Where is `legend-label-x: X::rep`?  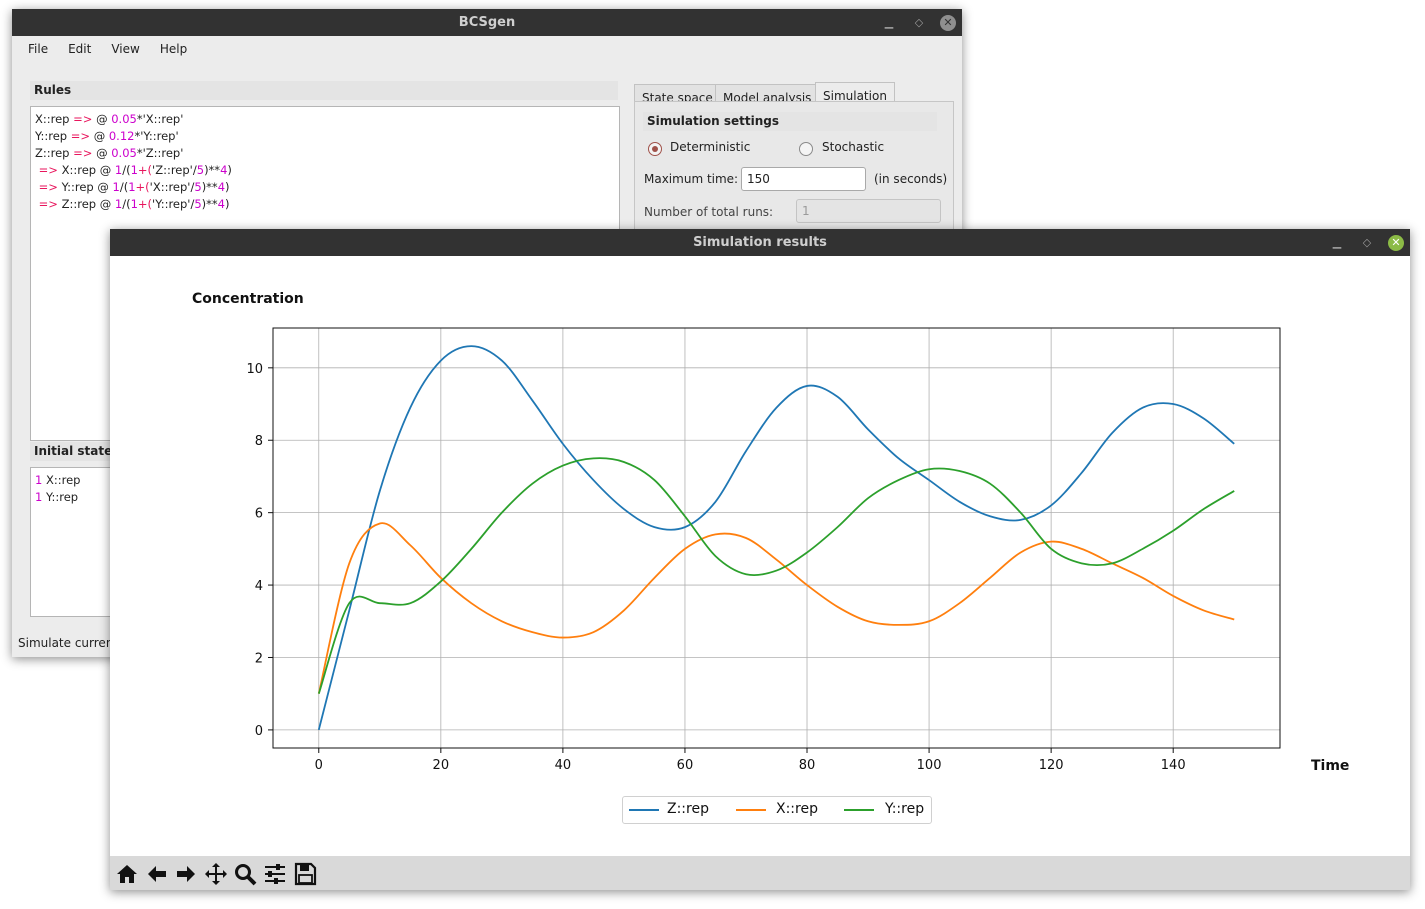
legend-label-x: X::rep is located at coordinates (797, 809).